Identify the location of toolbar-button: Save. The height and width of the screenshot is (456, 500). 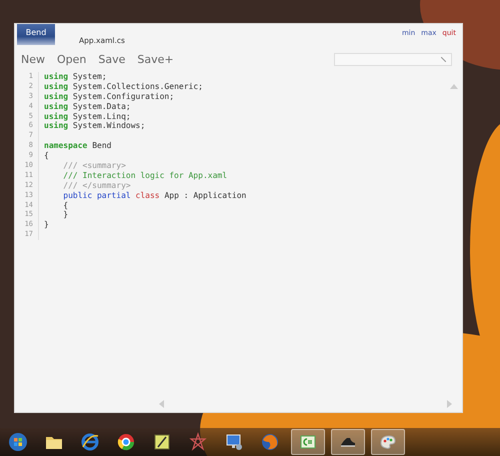
(112, 59).